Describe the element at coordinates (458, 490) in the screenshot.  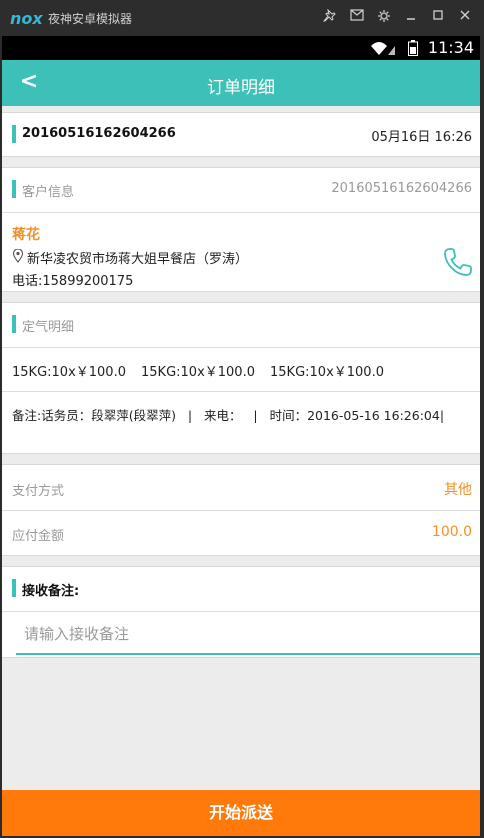
I see `payment-method-value: 其他` at that location.